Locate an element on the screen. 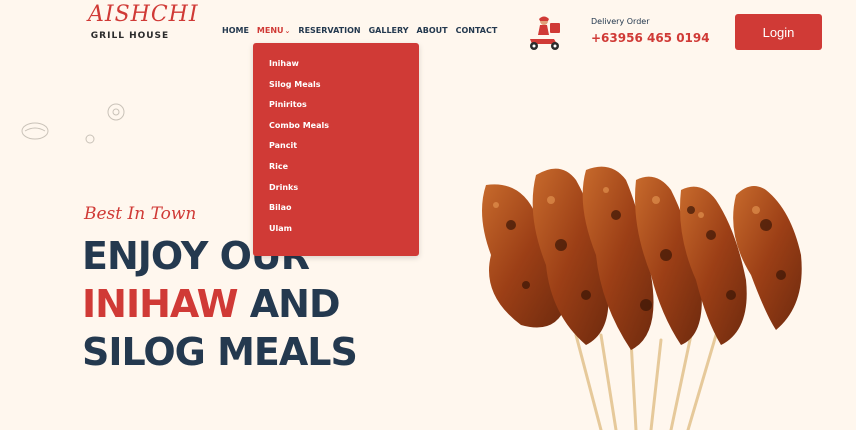  dropdown-item-silog-meals: Silog Meals is located at coordinates (344, 89).